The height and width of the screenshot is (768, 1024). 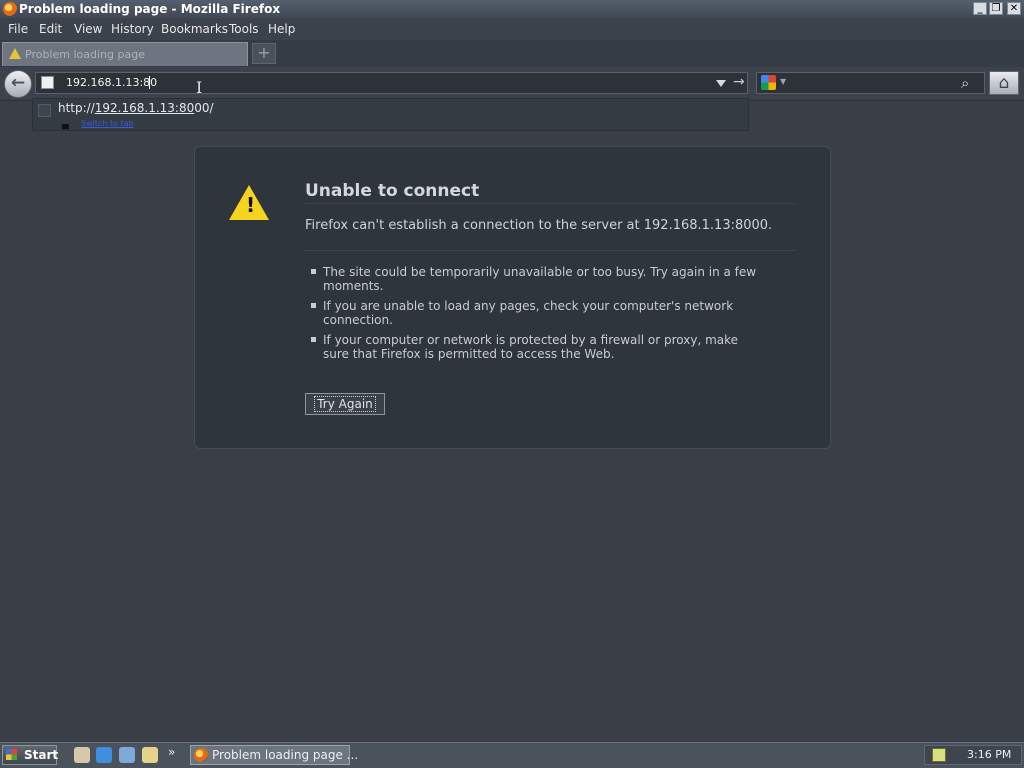 What do you see at coordinates (194, 29) in the screenshot?
I see `menu-bookmarks: Bookmarks` at bounding box center [194, 29].